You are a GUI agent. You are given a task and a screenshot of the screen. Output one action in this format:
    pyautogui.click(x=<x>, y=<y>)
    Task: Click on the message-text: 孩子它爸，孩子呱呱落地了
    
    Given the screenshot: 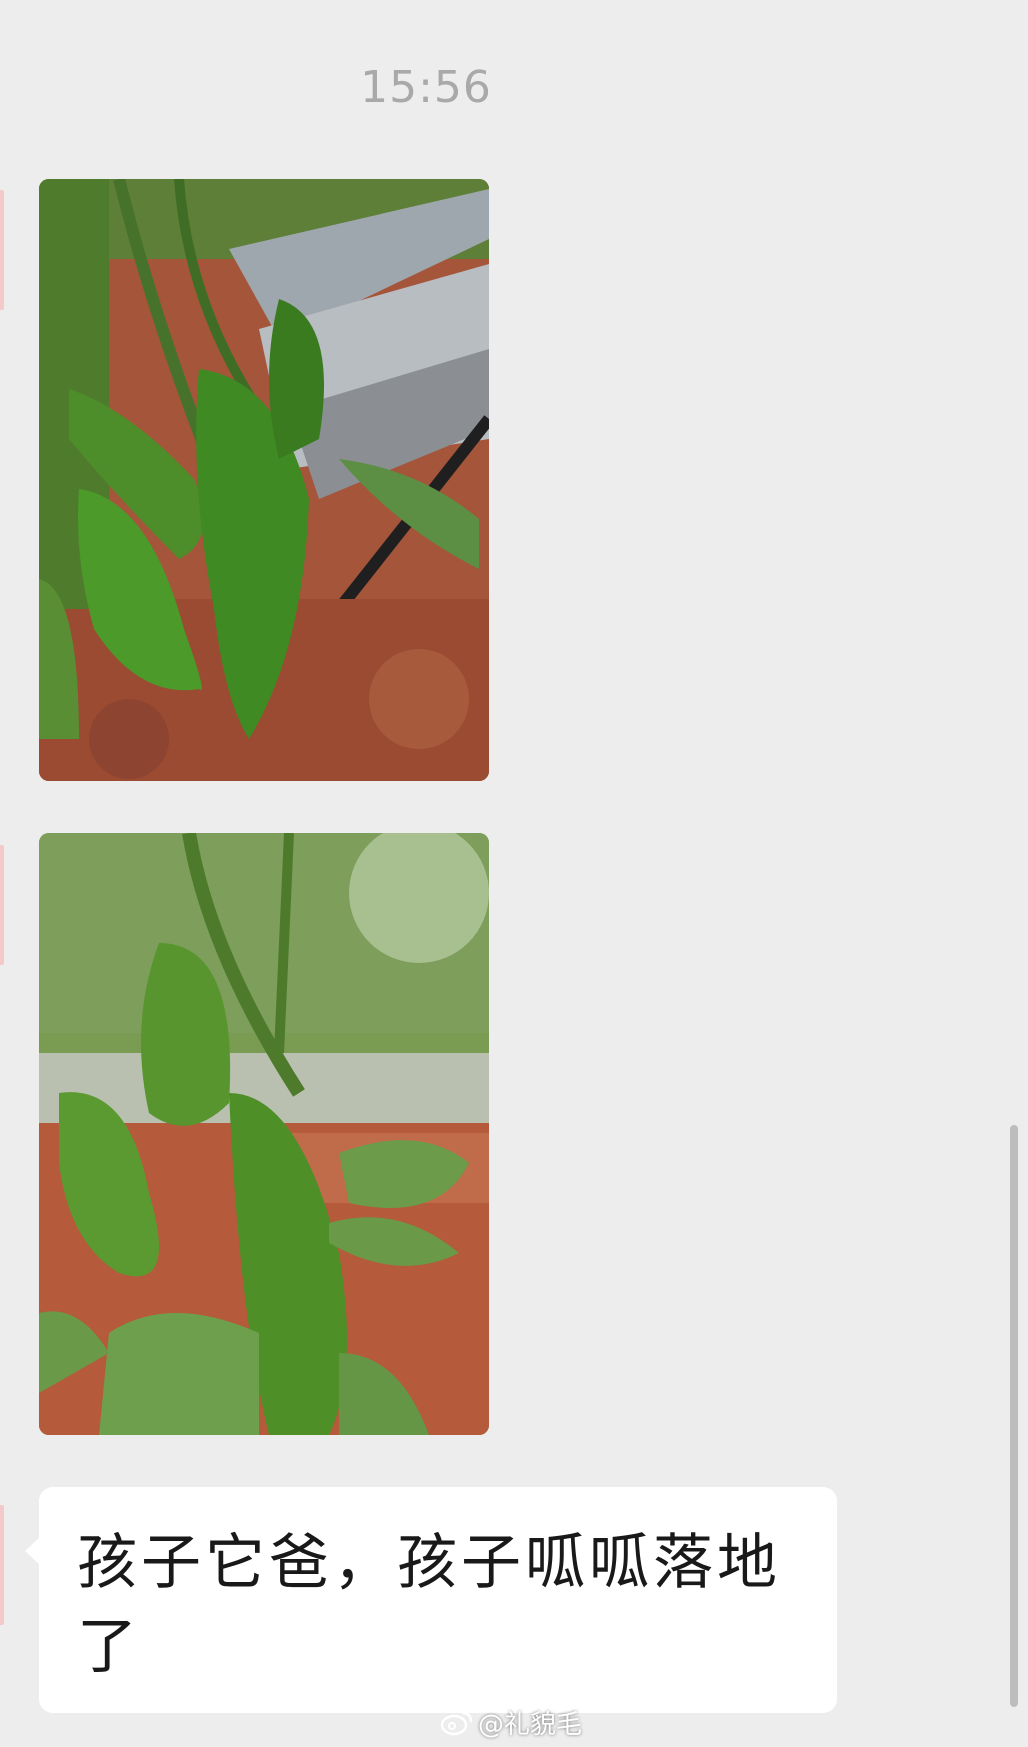 What is the action you would take?
    pyautogui.click(x=429, y=1605)
    